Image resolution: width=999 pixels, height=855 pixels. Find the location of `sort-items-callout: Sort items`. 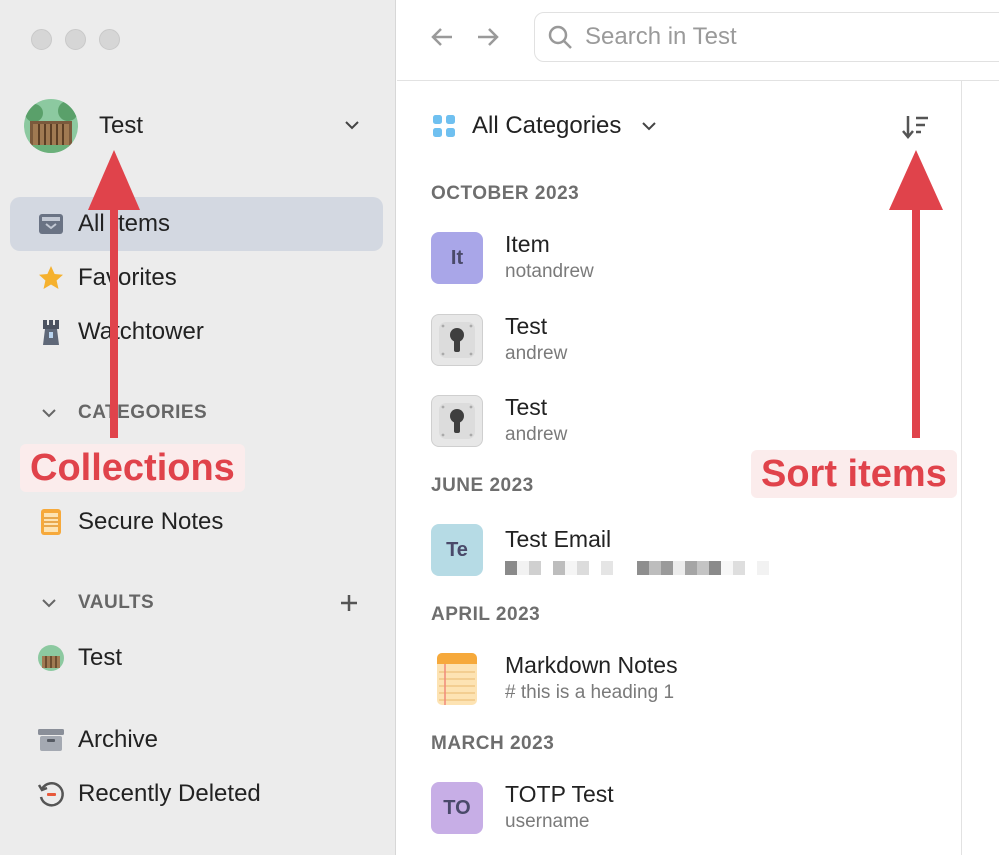

sort-items-callout: Sort items is located at coordinates (854, 474).